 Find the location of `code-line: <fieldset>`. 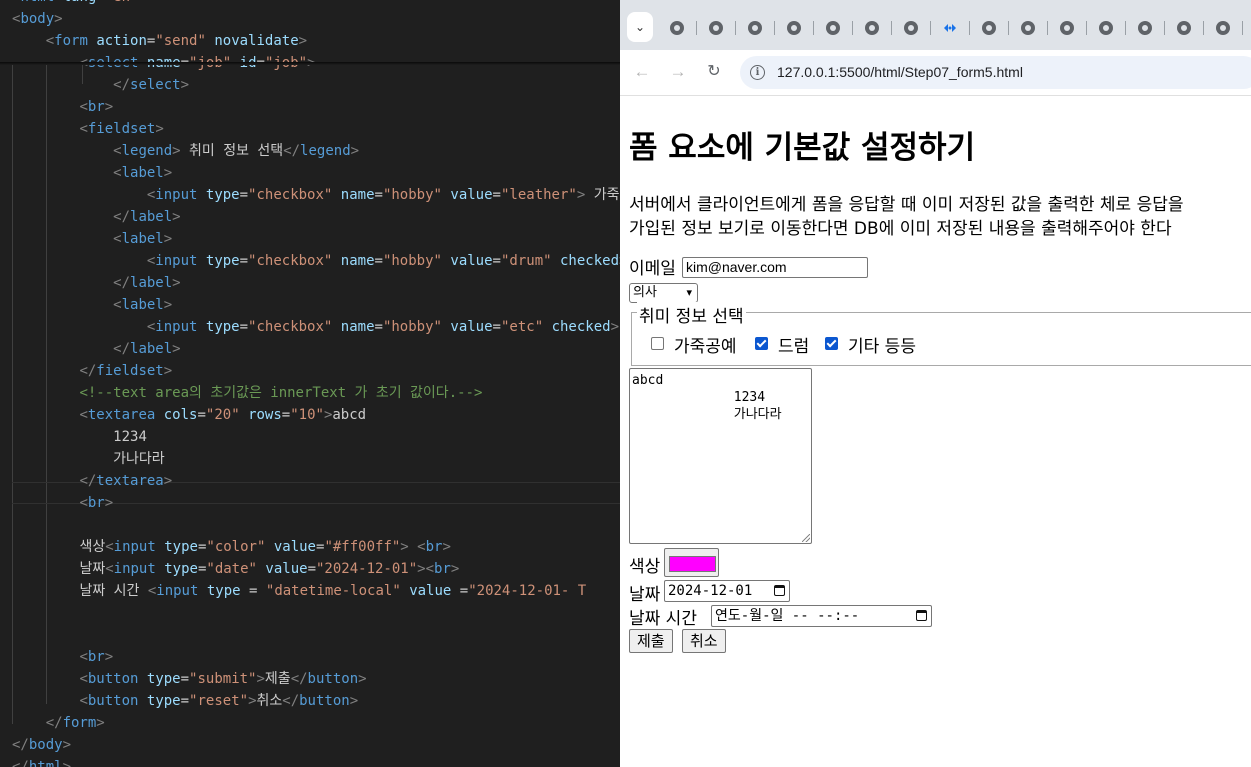

code-line: <fieldset> is located at coordinates (81, 129).